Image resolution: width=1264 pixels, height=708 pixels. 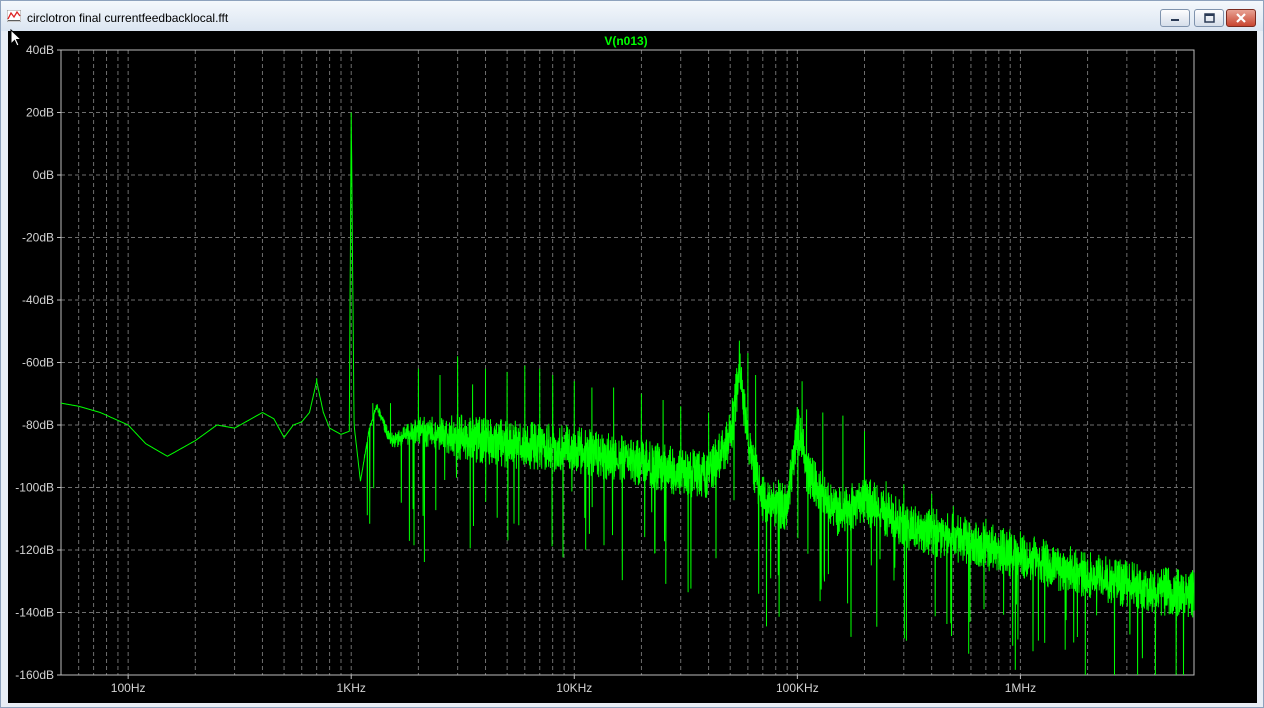 I want to click on y-tick-label: -20dB, so click(x=38, y=238).